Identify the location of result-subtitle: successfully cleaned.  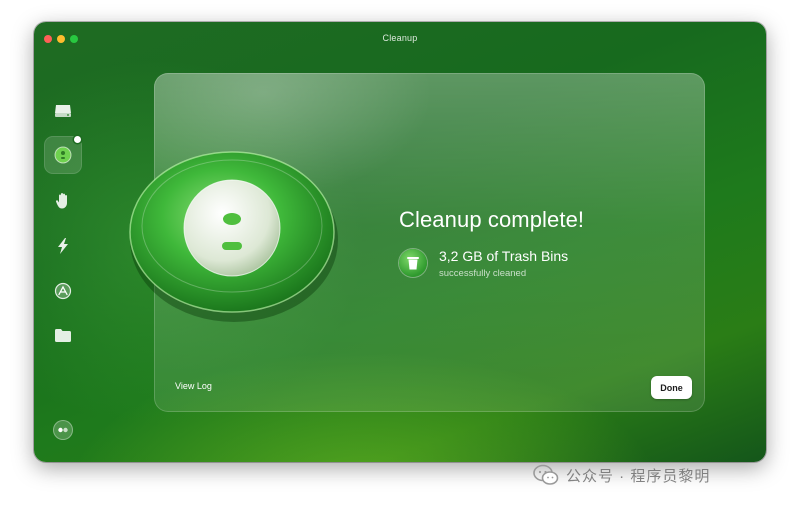
(483, 273).